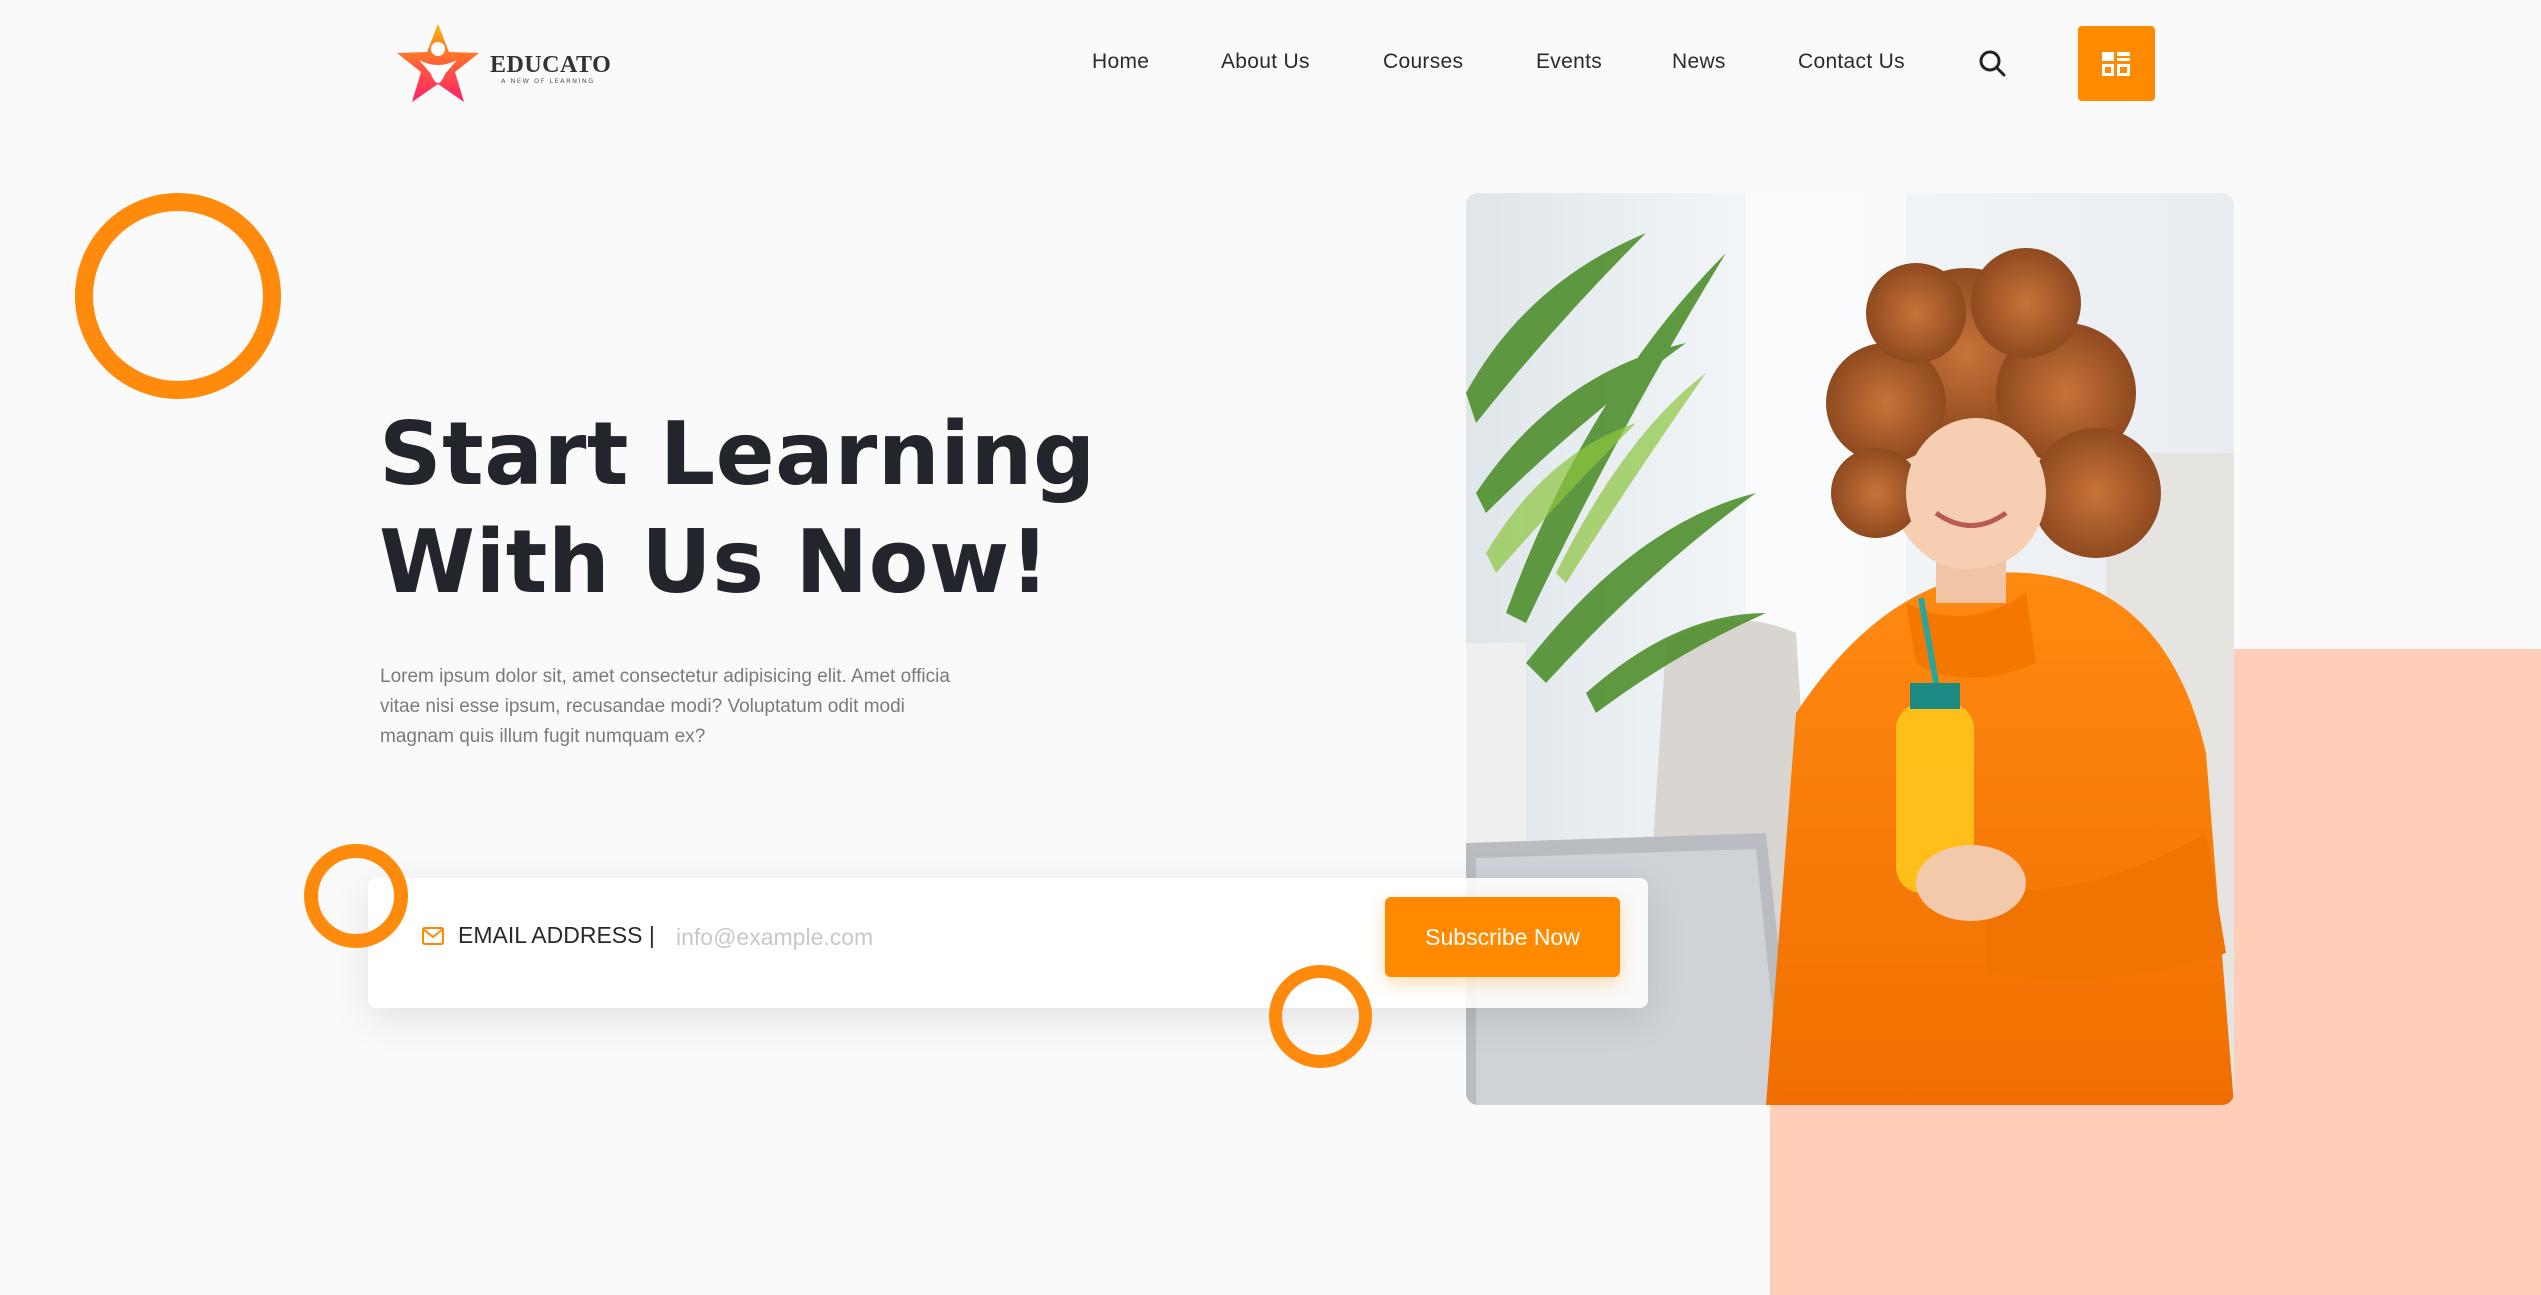 The height and width of the screenshot is (1295, 2541). Describe the element at coordinates (1120, 62) in the screenshot. I see `nav-home: Home` at that location.